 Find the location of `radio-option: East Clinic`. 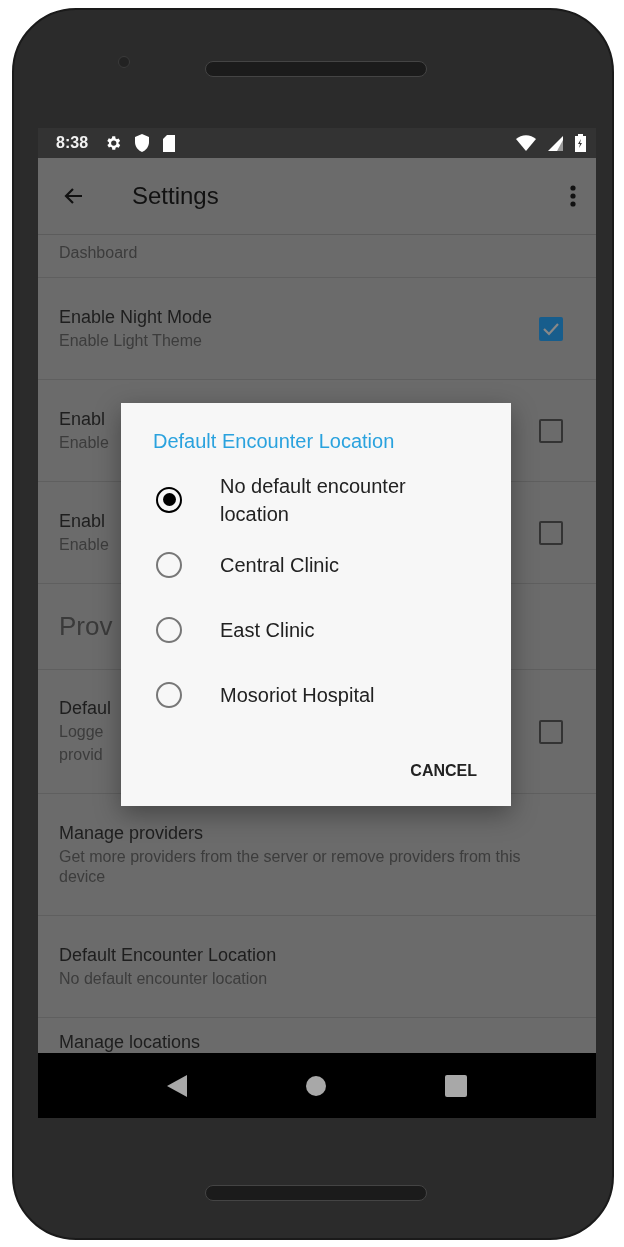

radio-option: East Clinic is located at coordinates (316, 629).